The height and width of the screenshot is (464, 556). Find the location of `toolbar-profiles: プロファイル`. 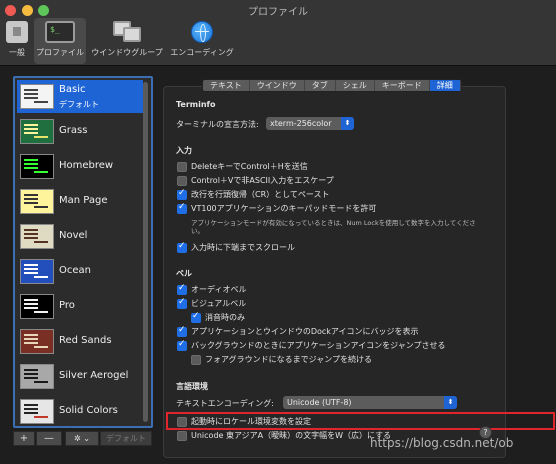

toolbar-profiles: プロファイル is located at coordinates (60, 41).